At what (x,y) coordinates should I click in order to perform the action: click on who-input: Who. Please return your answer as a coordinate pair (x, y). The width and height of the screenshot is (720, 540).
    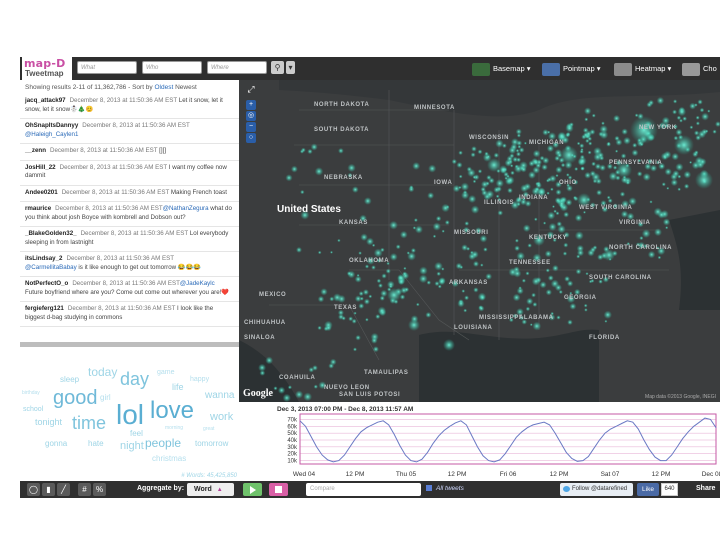
    Looking at the image, I should click on (172, 67).